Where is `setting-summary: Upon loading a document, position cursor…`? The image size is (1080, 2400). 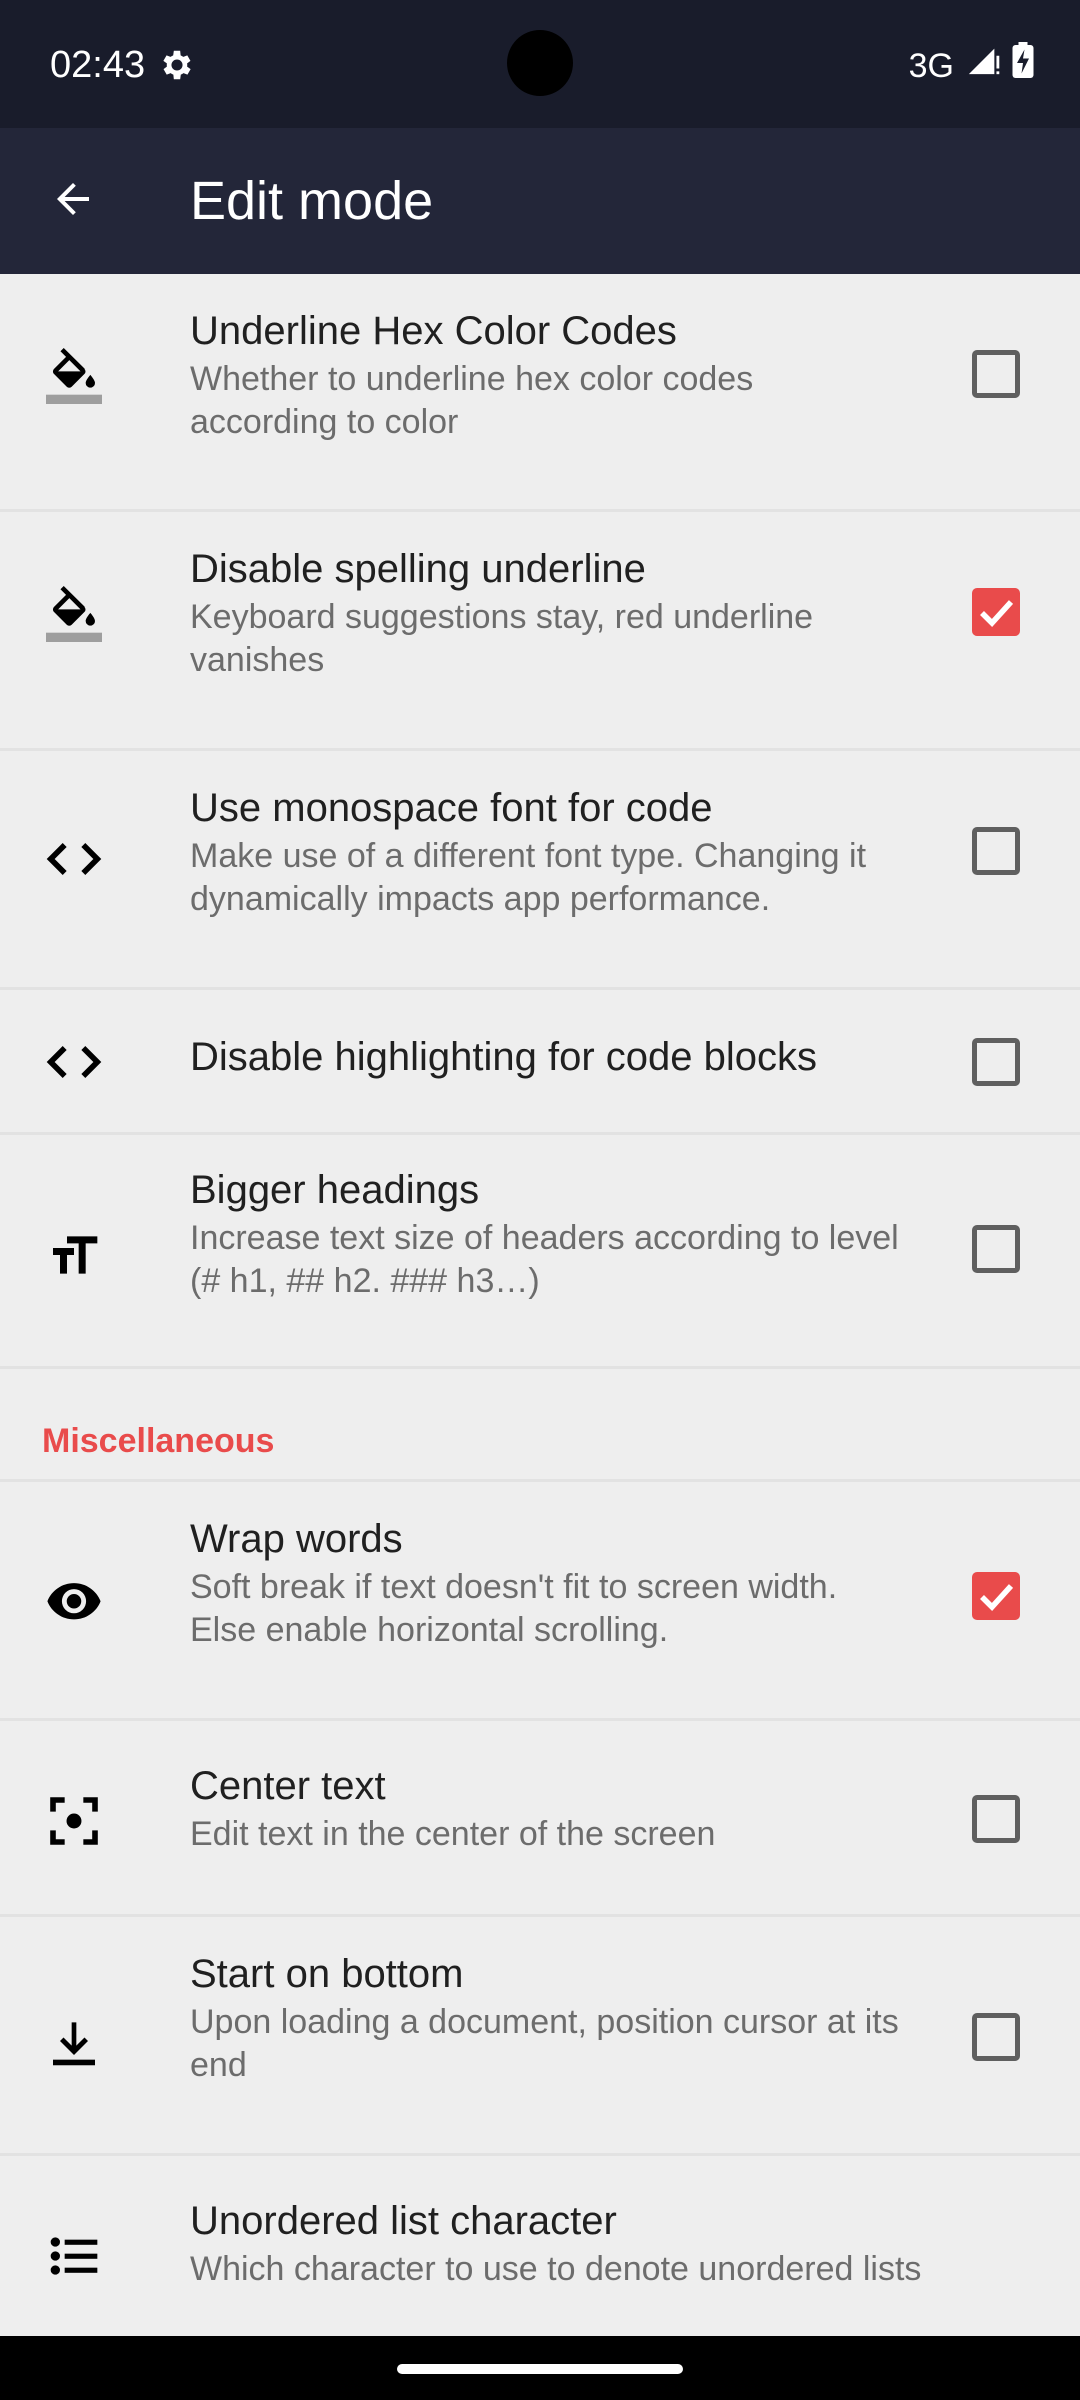 setting-summary: Upon loading a document, position cursor… is located at coordinates (544, 2043).